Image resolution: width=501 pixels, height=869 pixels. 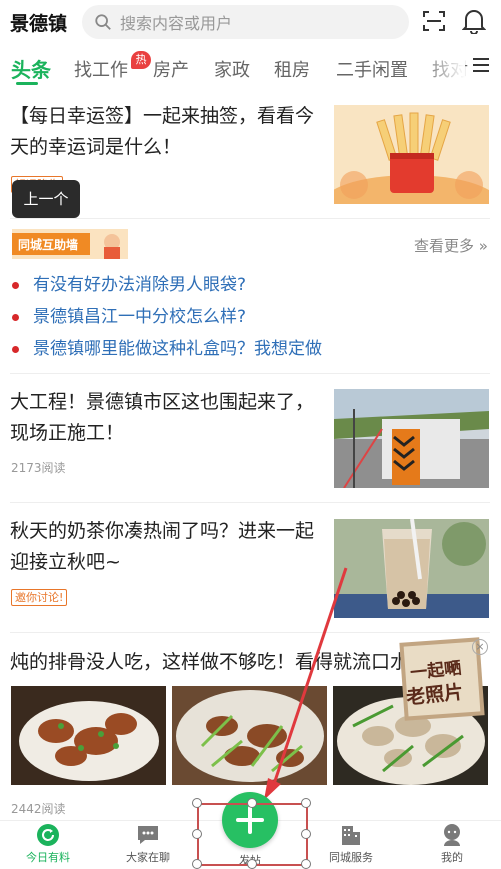 What do you see at coordinates (351, 835) in the screenshot?
I see `building-icon` at bounding box center [351, 835].